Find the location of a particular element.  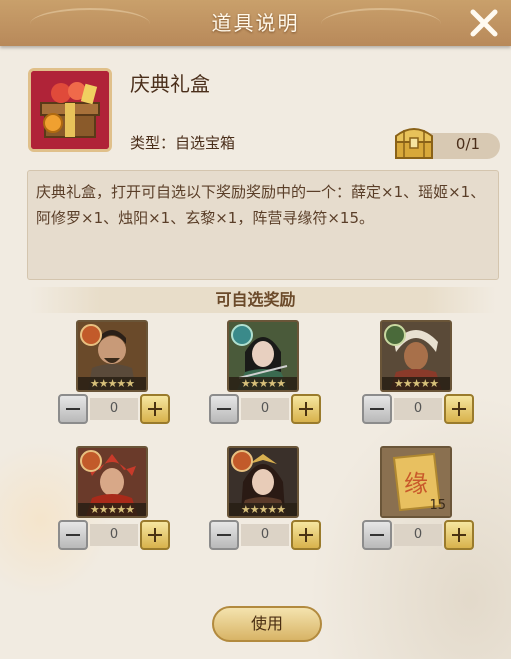

quantity-stepper-5: 0 is located at coordinates (265, 535).